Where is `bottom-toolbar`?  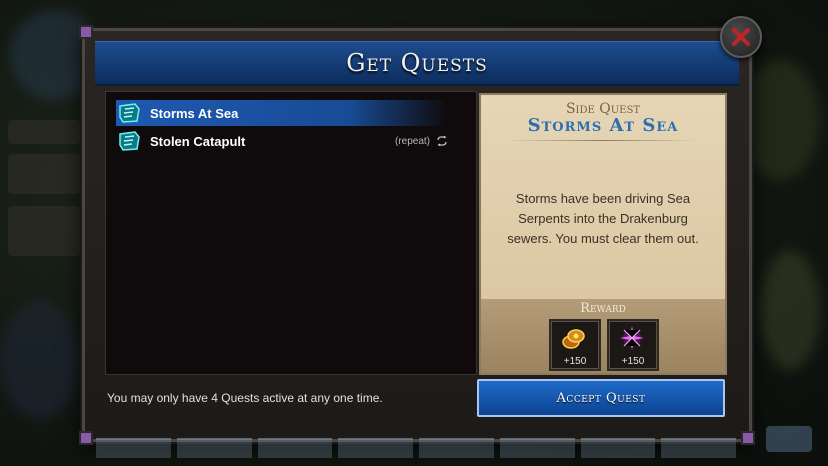
bottom-toolbar is located at coordinates (416, 448).